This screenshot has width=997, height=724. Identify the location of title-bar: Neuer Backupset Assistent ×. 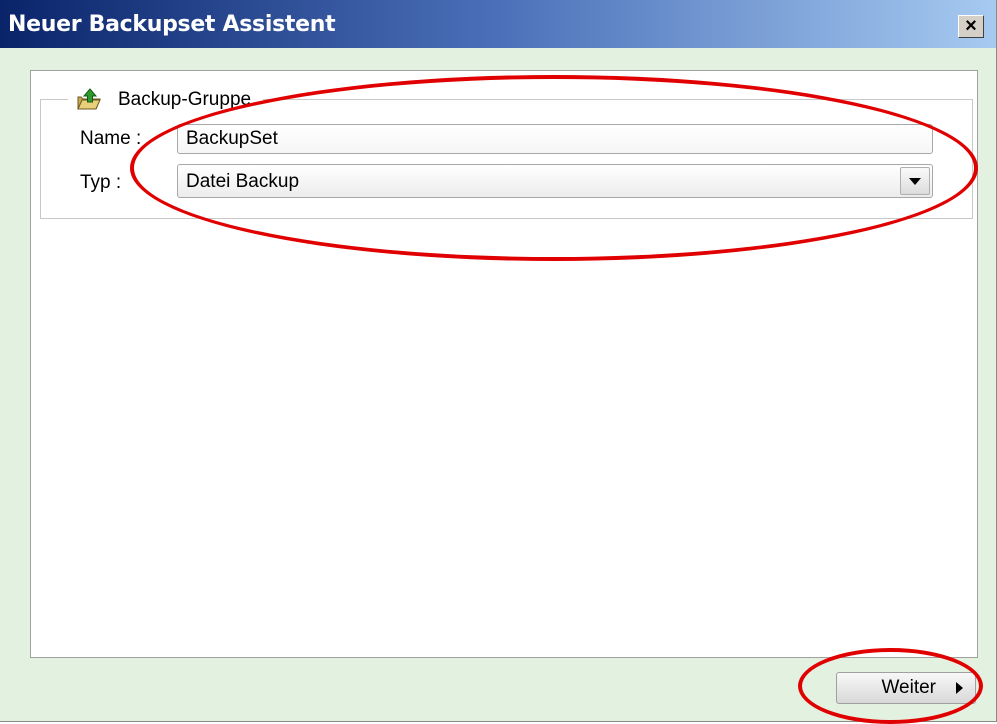
(498, 24).